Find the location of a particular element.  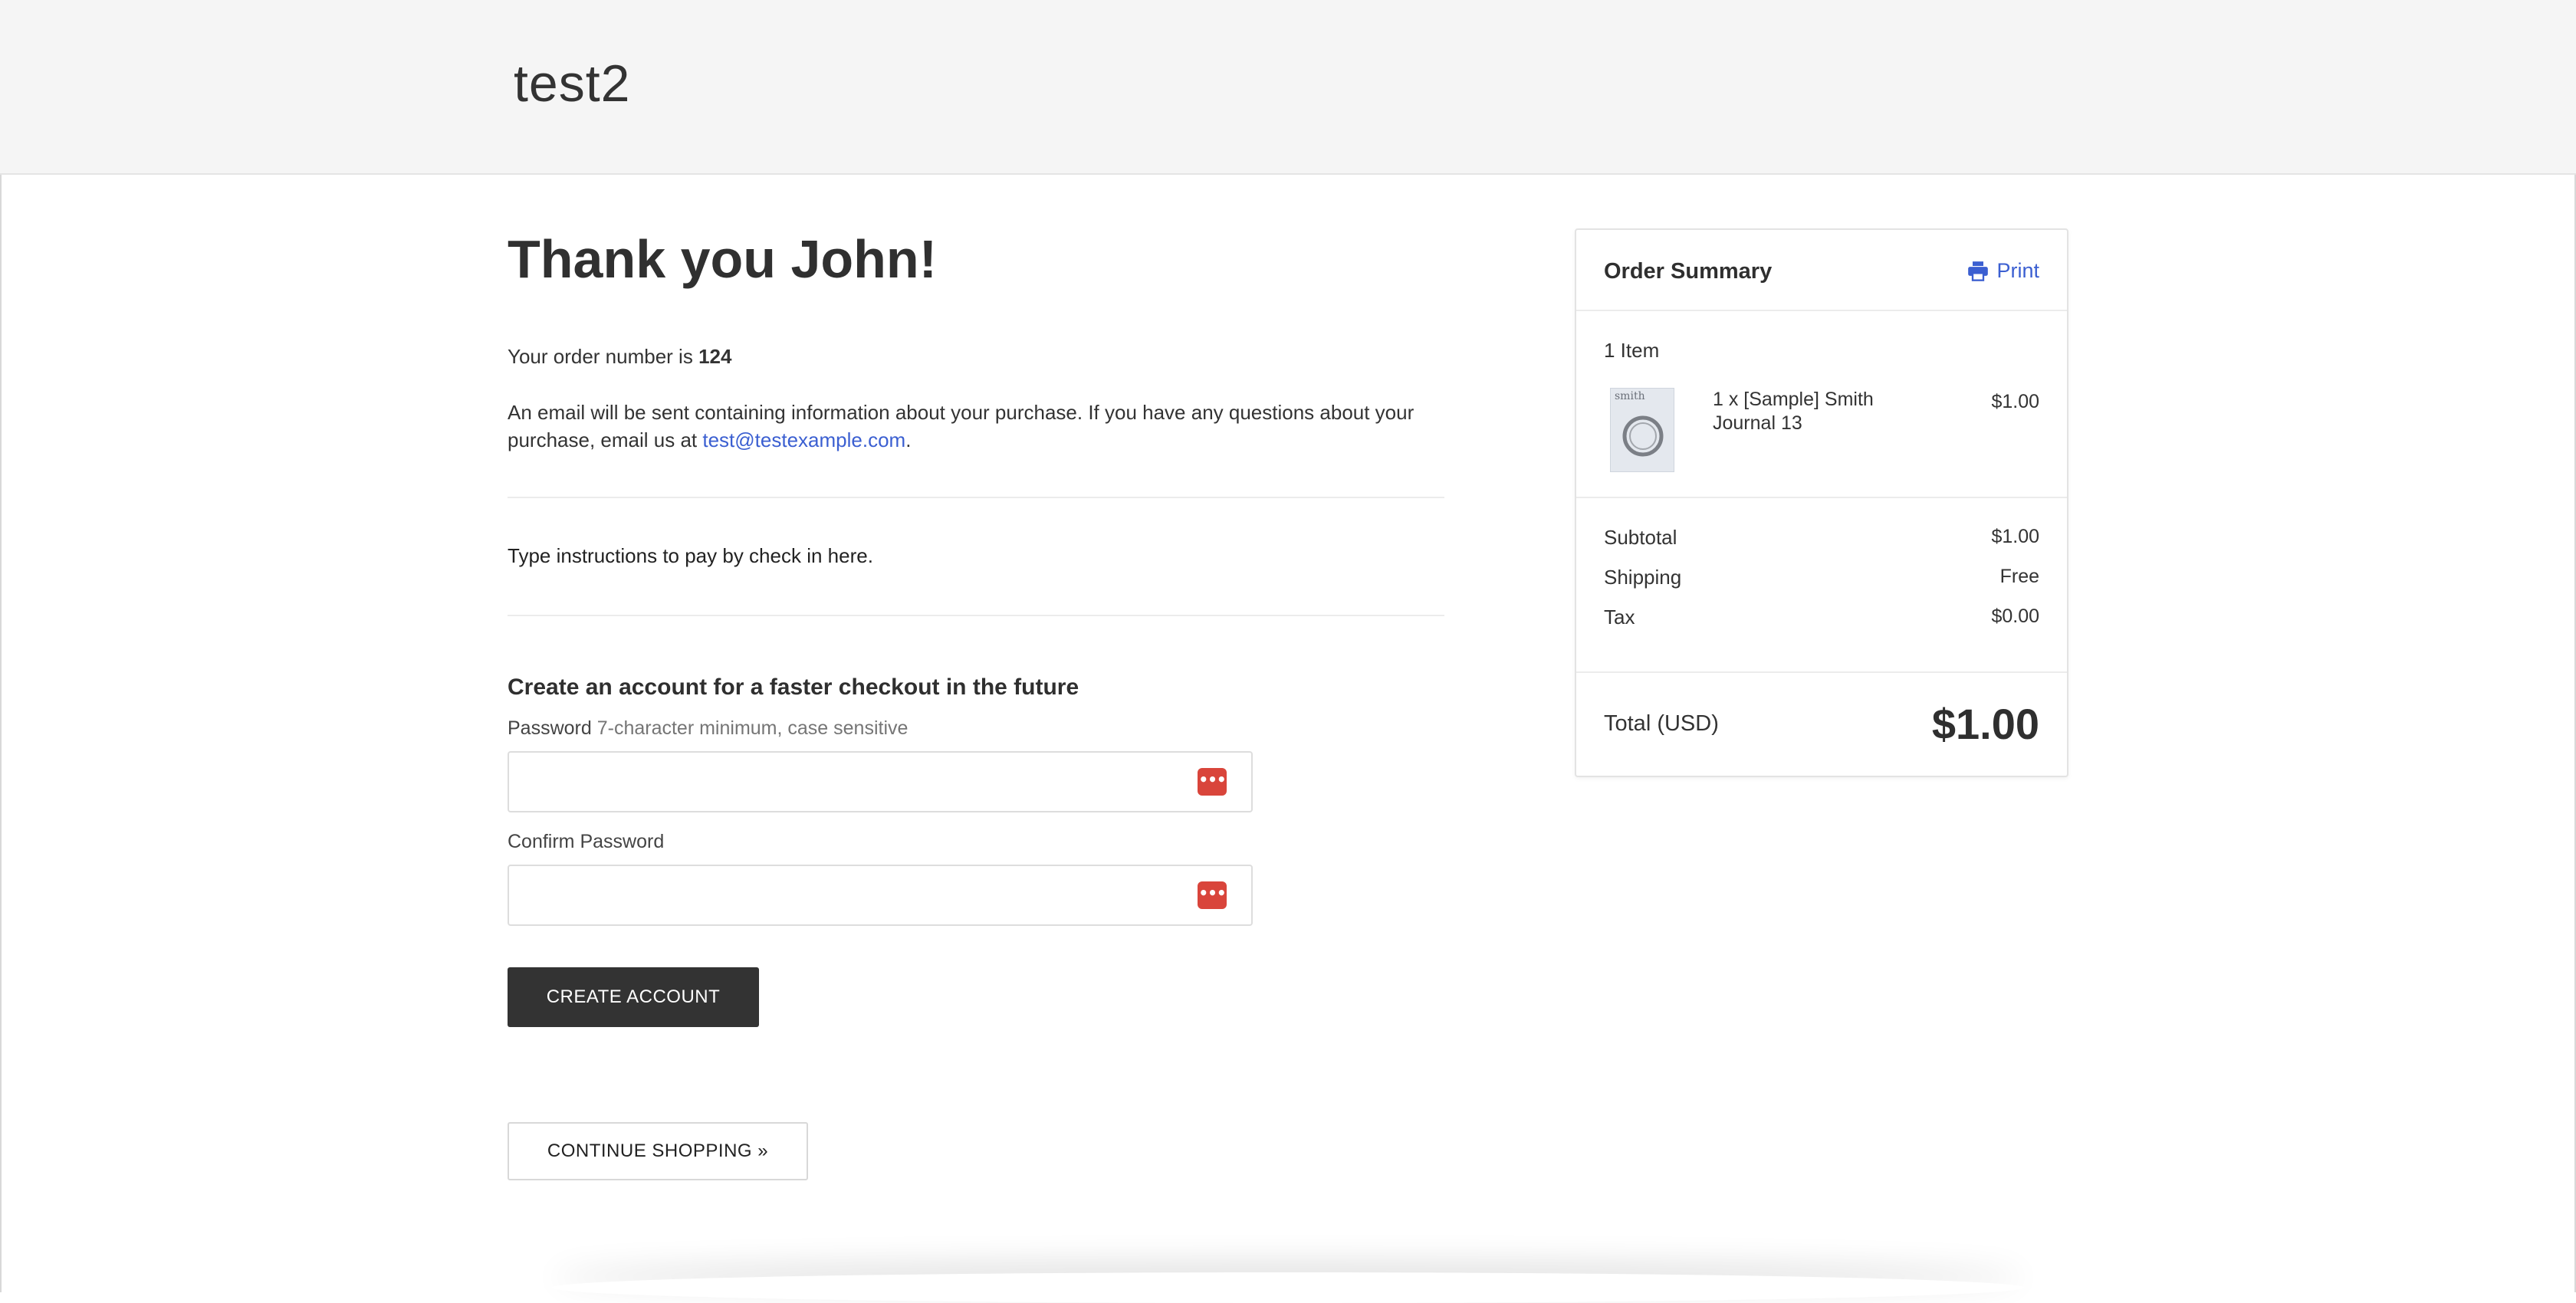

order-number-line: Your order number is 124 is located at coordinates (620, 357).